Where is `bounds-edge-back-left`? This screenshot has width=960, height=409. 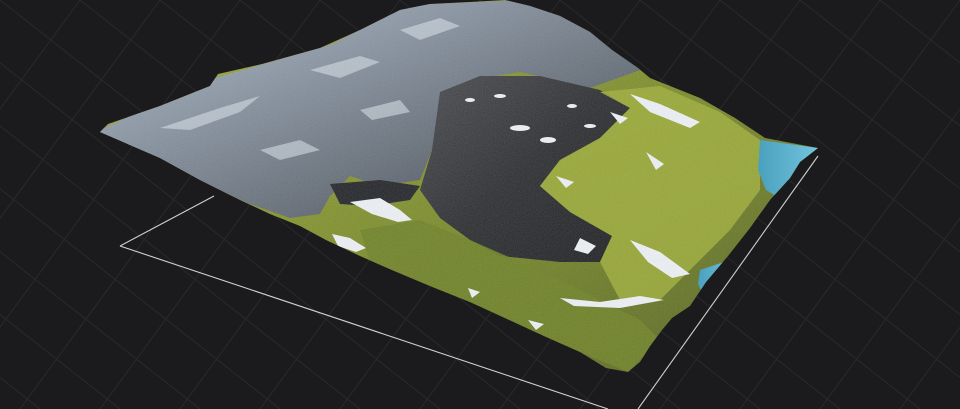 bounds-edge-back-left is located at coordinates (167, 221).